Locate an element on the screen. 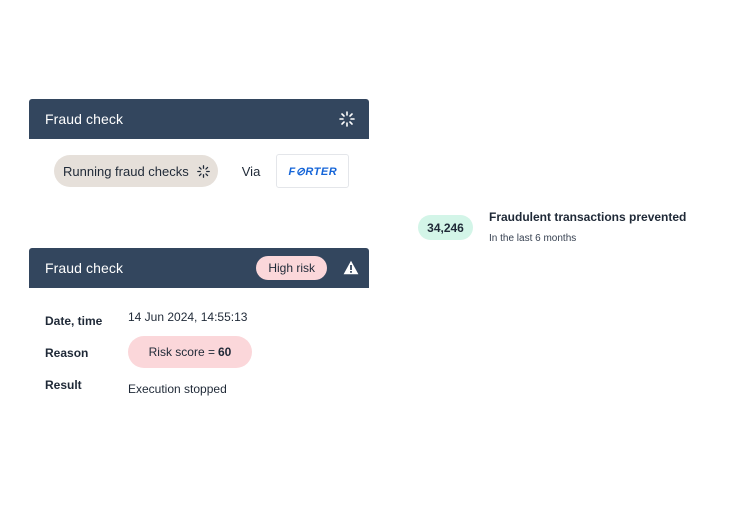 This screenshot has height=516, width=738. risk-score-value: 60 is located at coordinates (225, 352).